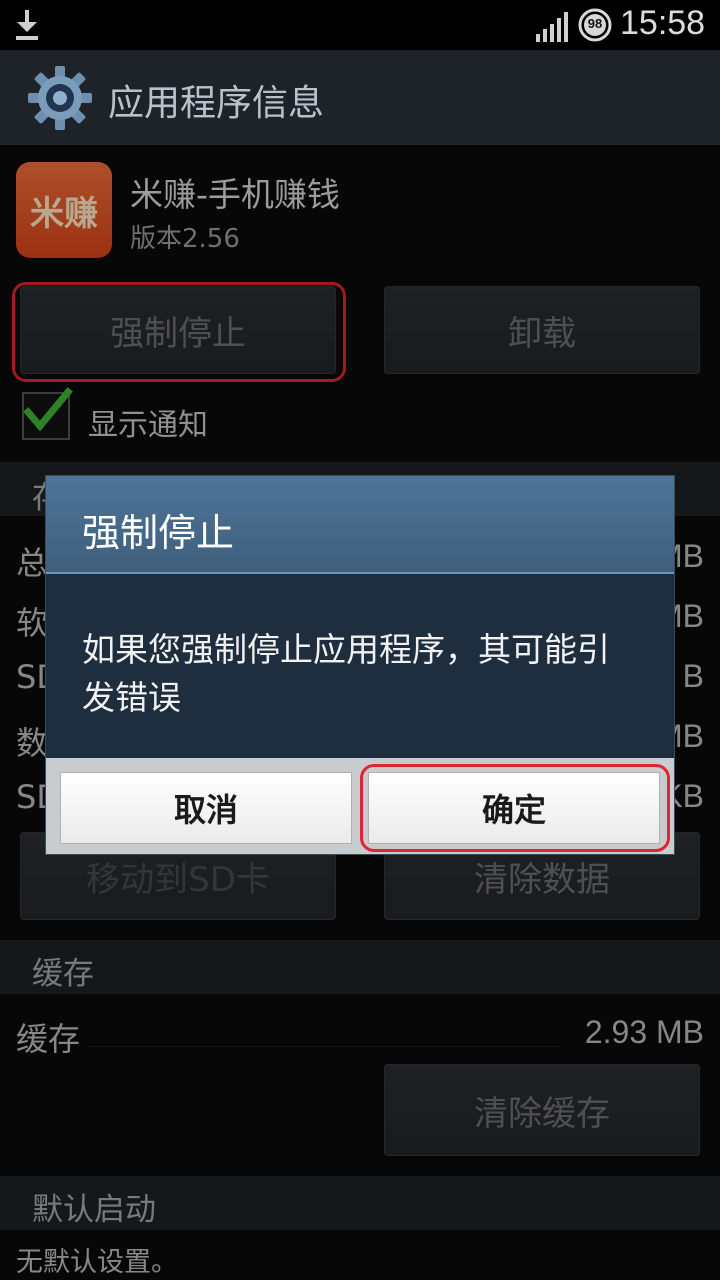  What do you see at coordinates (515, 808) in the screenshot?
I see `confirm-highlight` at bounding box center [515, 808].